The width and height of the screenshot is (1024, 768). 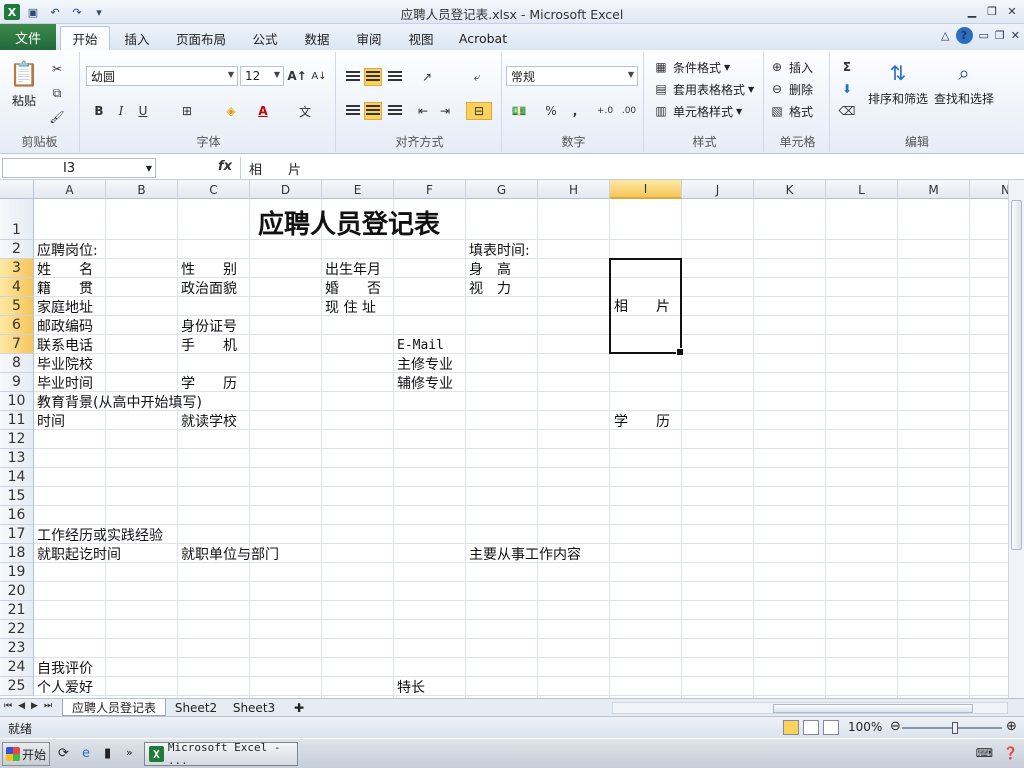 I want to click on cell-styles-button: ▥ 单元格样式 ▼, so click(x=697, y=111).